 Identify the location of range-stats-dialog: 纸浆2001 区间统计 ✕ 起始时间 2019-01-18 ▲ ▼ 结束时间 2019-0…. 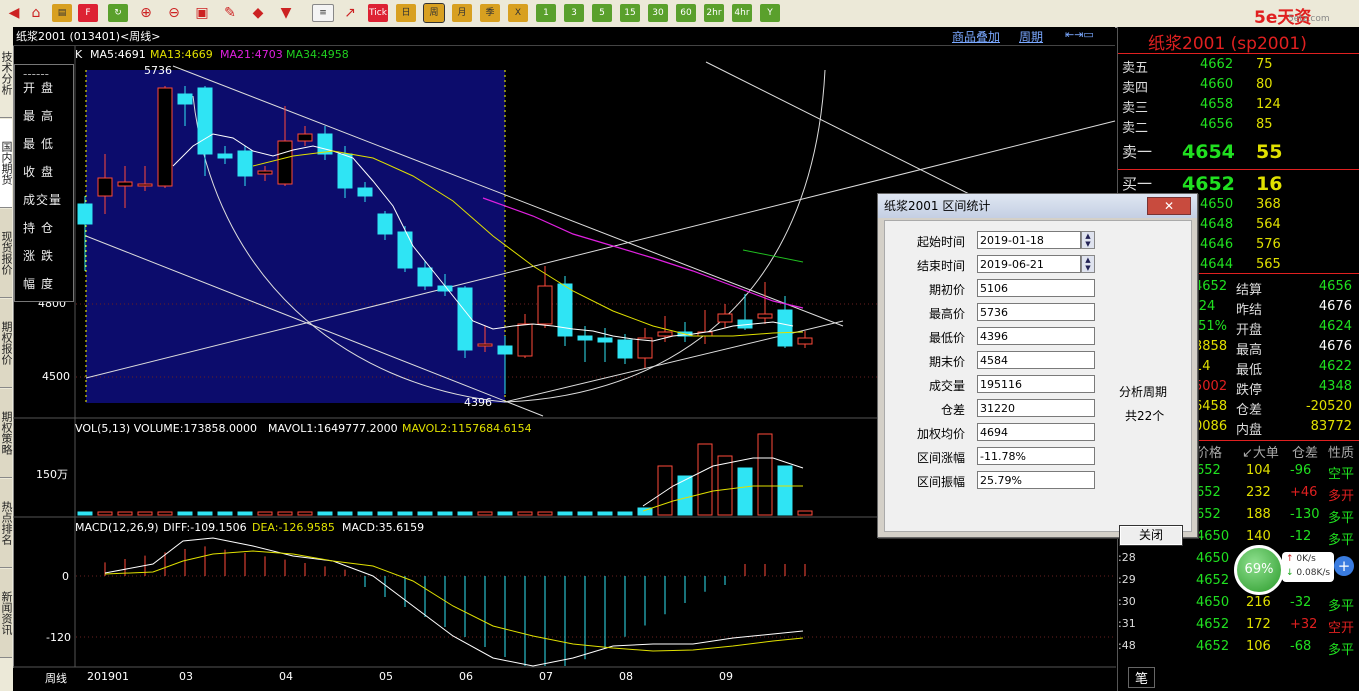
(1037, 369).